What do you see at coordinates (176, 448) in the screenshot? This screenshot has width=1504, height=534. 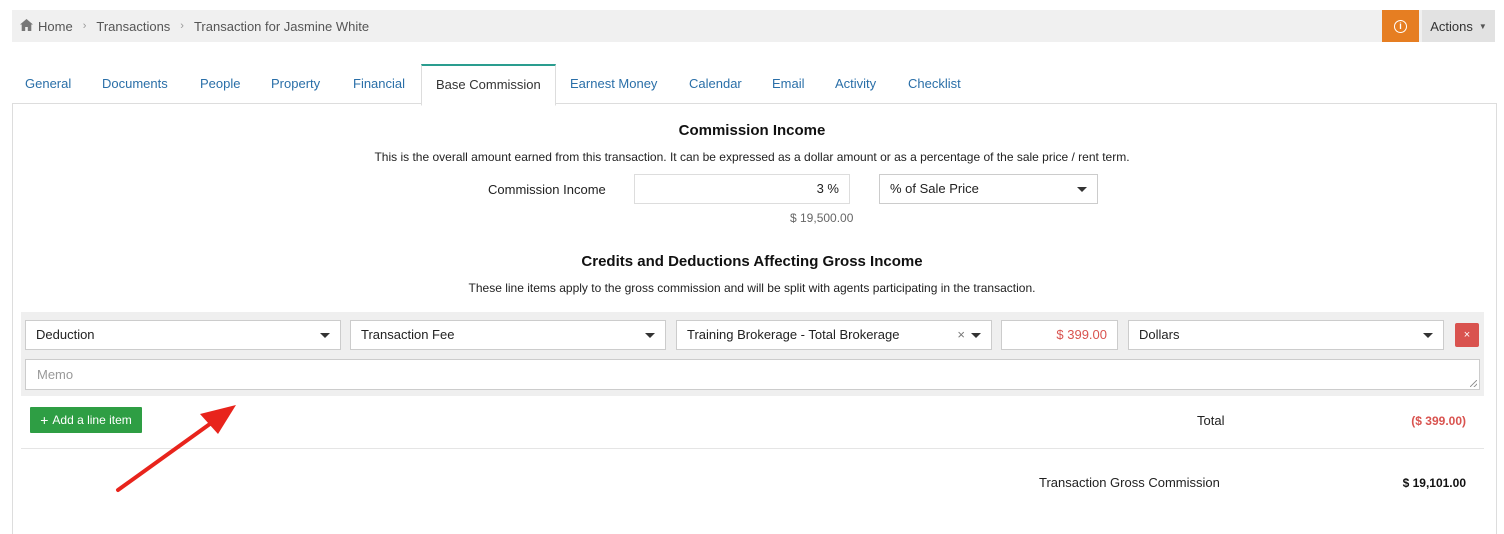 I see `annotation-arrow-icon` at bounding box center [176, 448].